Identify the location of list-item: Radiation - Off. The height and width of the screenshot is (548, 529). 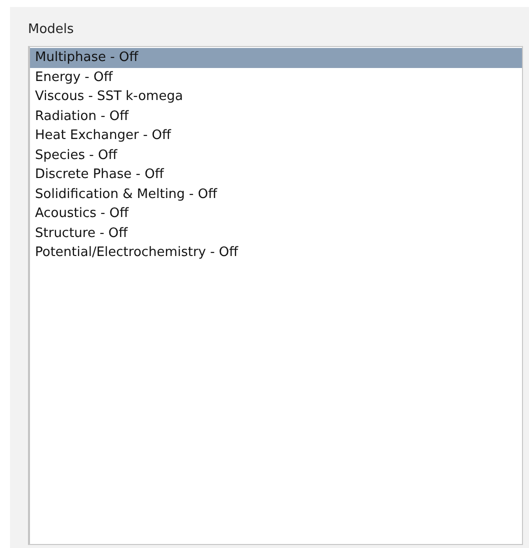
(276, 116).